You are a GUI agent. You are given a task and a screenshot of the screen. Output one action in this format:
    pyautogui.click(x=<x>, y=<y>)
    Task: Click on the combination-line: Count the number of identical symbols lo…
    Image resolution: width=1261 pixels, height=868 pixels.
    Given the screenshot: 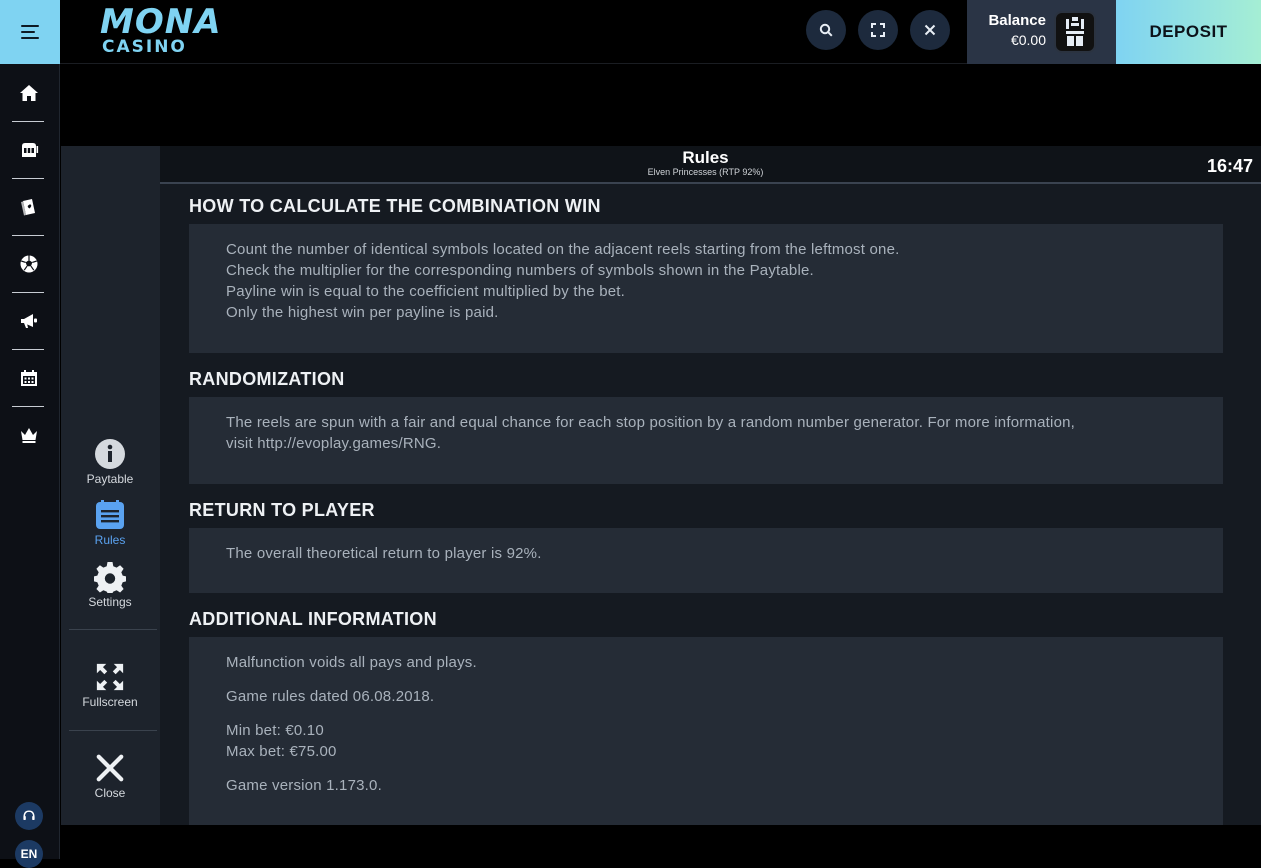 What is the action you would take?
    pyautogui.click(x=563, y=249)
    